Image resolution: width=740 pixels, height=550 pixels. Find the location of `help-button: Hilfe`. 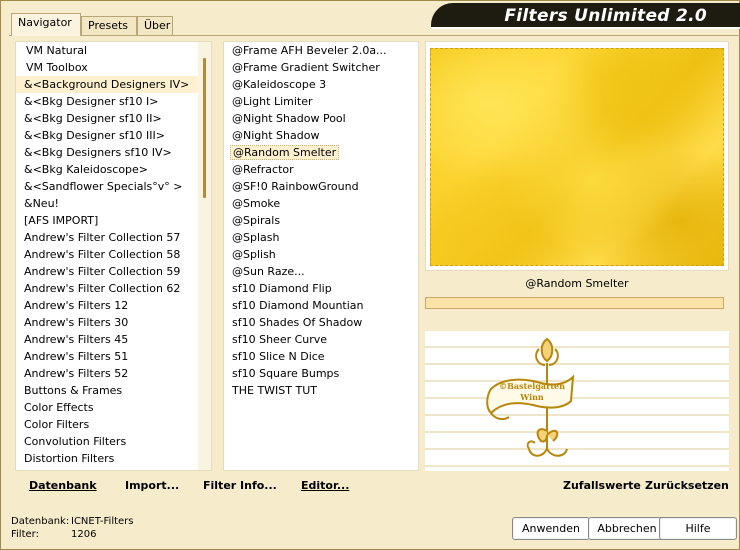

help-button: Hilfe is located at coordinates (698, 528).